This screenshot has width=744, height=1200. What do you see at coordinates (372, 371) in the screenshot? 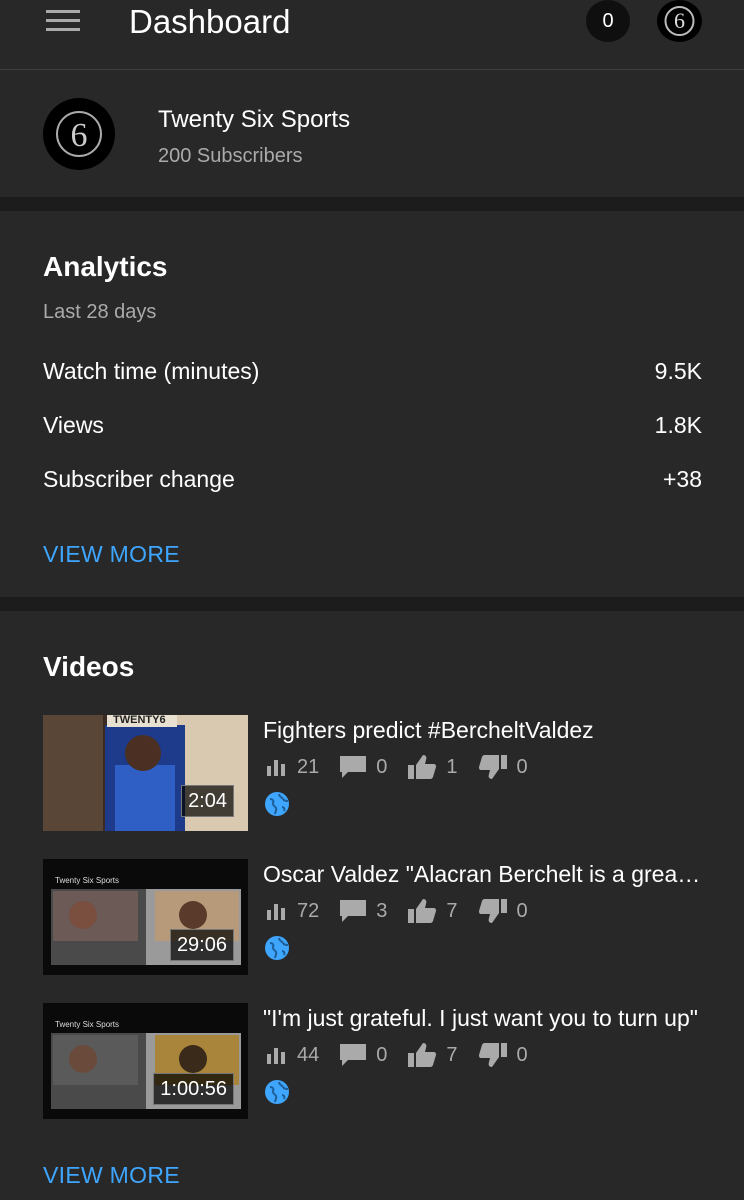
I see `metric-watch-time: Watch time (minutes) 9.5K` at bounding box center [372, 371].